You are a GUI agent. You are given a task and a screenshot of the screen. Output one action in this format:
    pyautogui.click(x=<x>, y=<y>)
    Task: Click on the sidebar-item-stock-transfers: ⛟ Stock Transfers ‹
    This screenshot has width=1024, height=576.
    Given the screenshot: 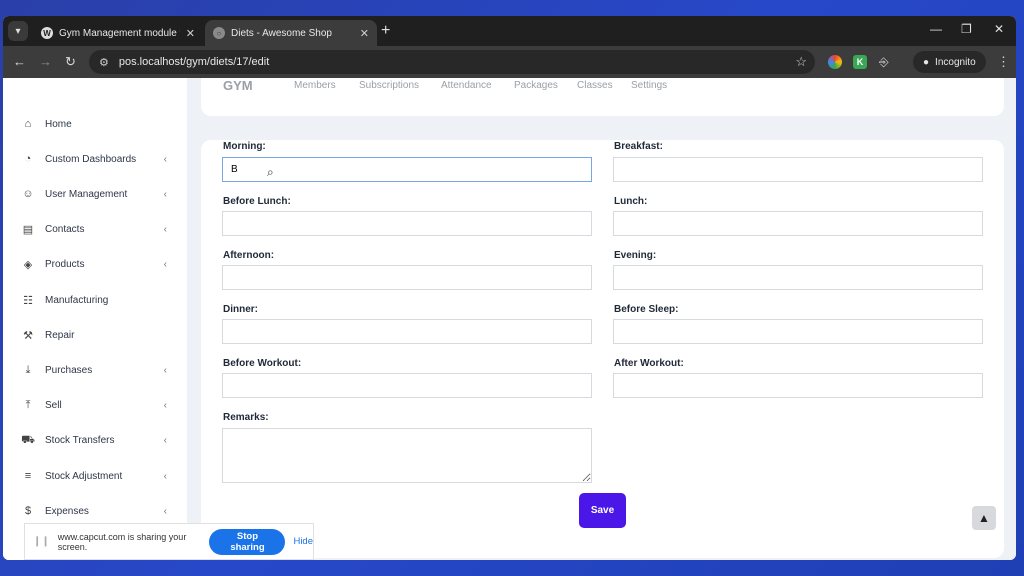 What is the action you would take?
    pyautogui.click(x=95, y=441)
    